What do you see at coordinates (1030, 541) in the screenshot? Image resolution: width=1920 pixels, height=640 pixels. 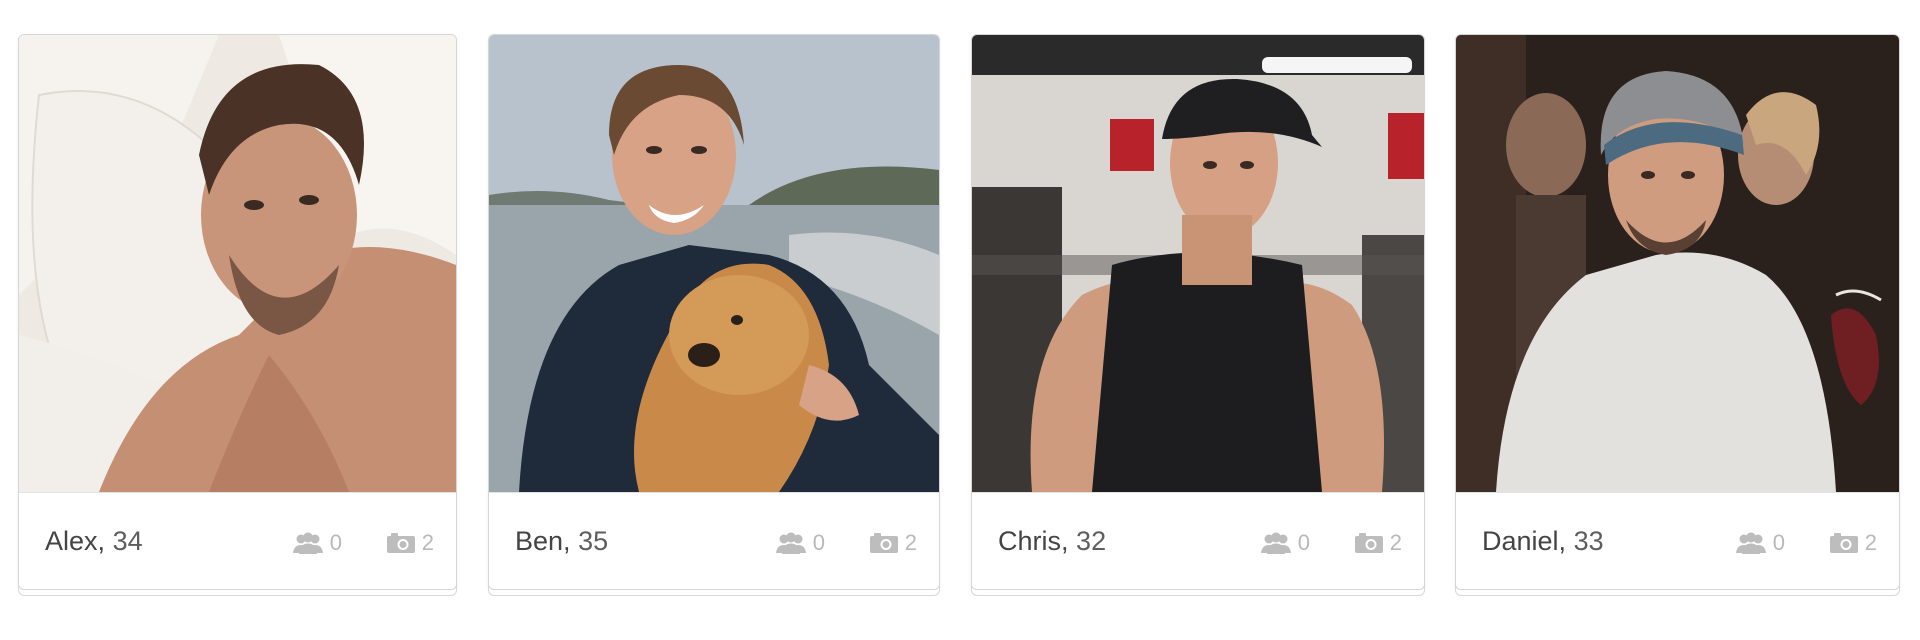 I see `profile-name: Chris` at bounding box center [1030, 541].